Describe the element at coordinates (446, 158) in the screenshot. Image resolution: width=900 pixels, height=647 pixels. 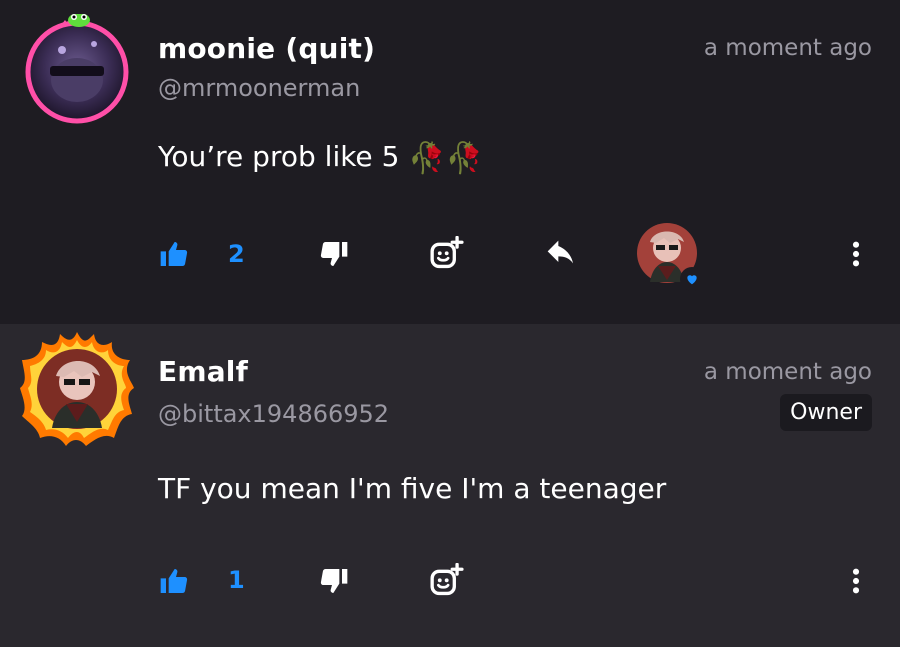
I see `wilted-rose-emoji: 🥀🥀` at that location.